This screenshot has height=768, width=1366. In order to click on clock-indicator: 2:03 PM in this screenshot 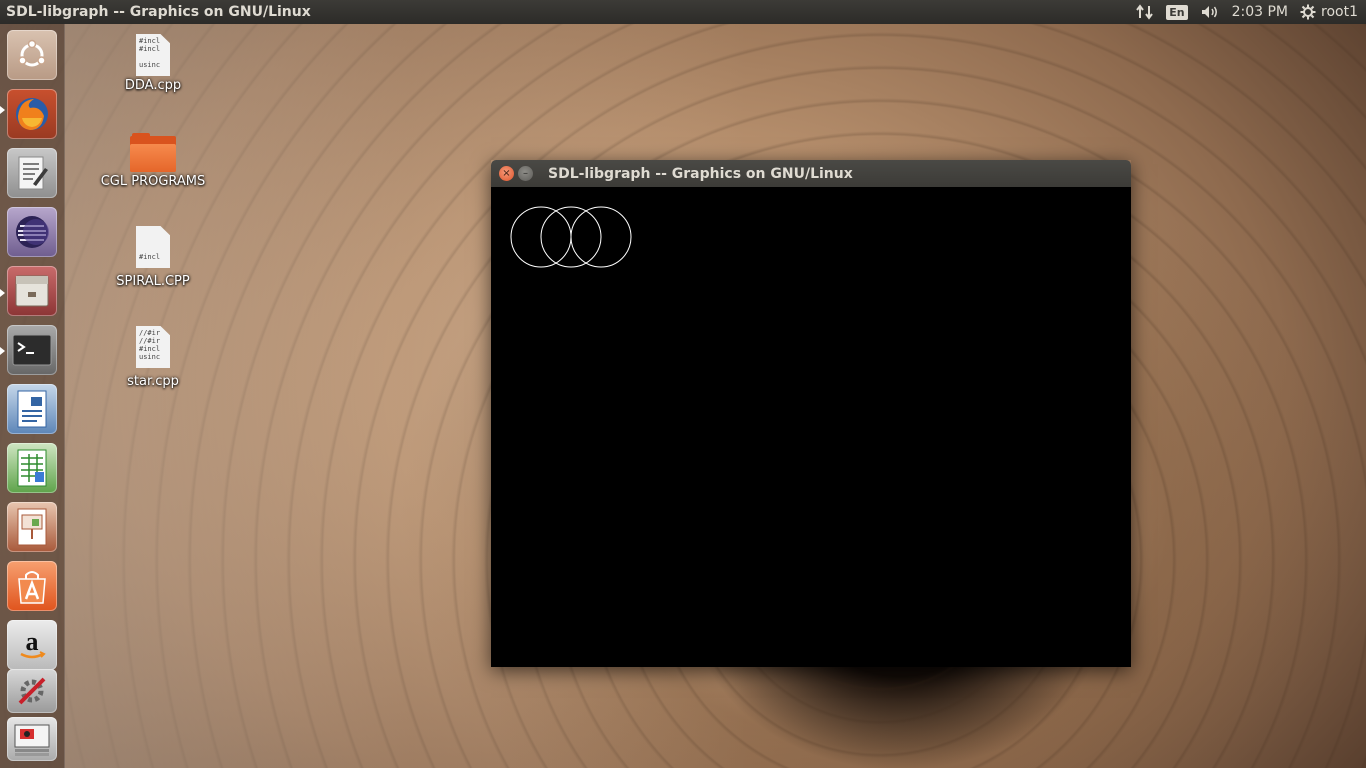, I will do `click(1260, 12)`.